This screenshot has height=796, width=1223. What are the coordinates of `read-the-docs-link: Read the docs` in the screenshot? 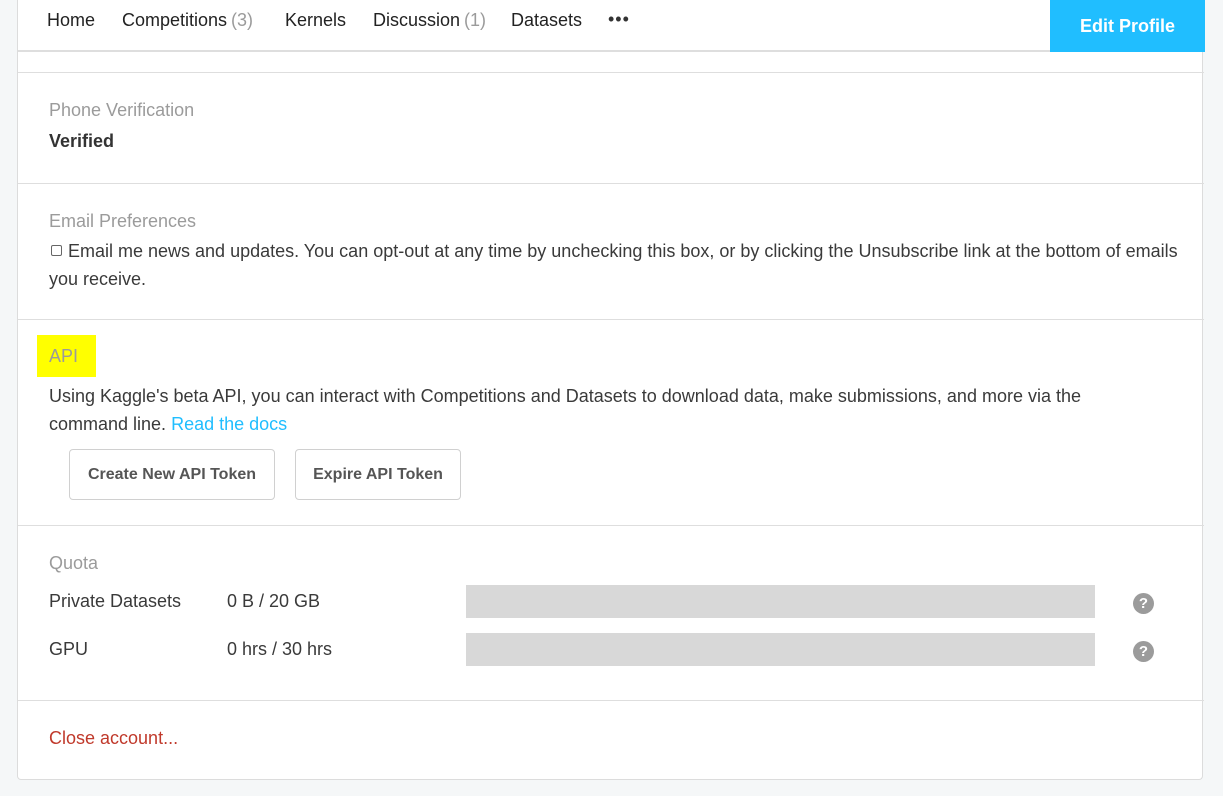 It's located at (229, 424).